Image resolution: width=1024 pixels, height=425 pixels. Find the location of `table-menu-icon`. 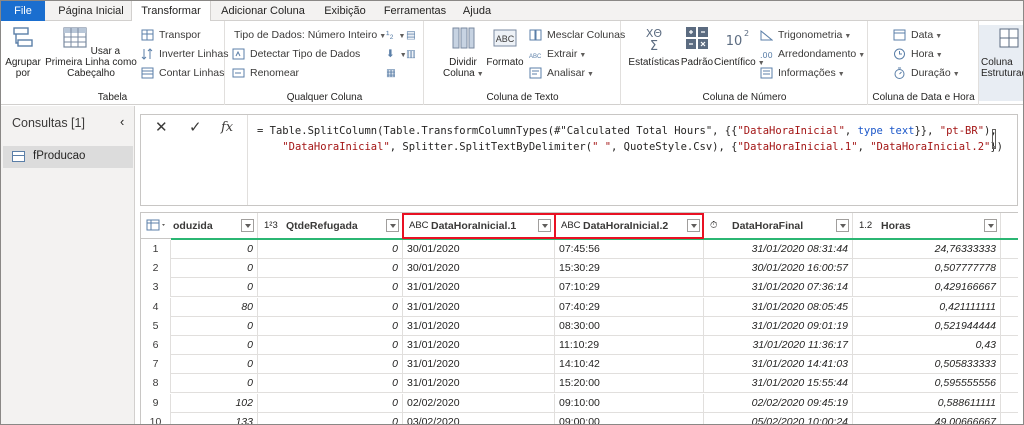

table-menu-icon is located at coordinates (156, 226).